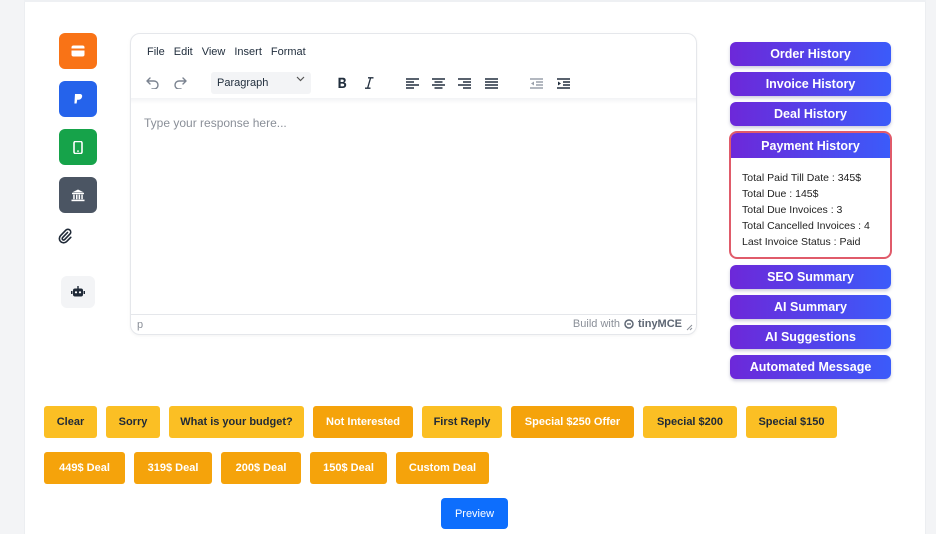 The image size is (936, 534). Describe the element at coordinates (596, 324) in the screenshot. I see `brand-prefix: Build with` at that location.